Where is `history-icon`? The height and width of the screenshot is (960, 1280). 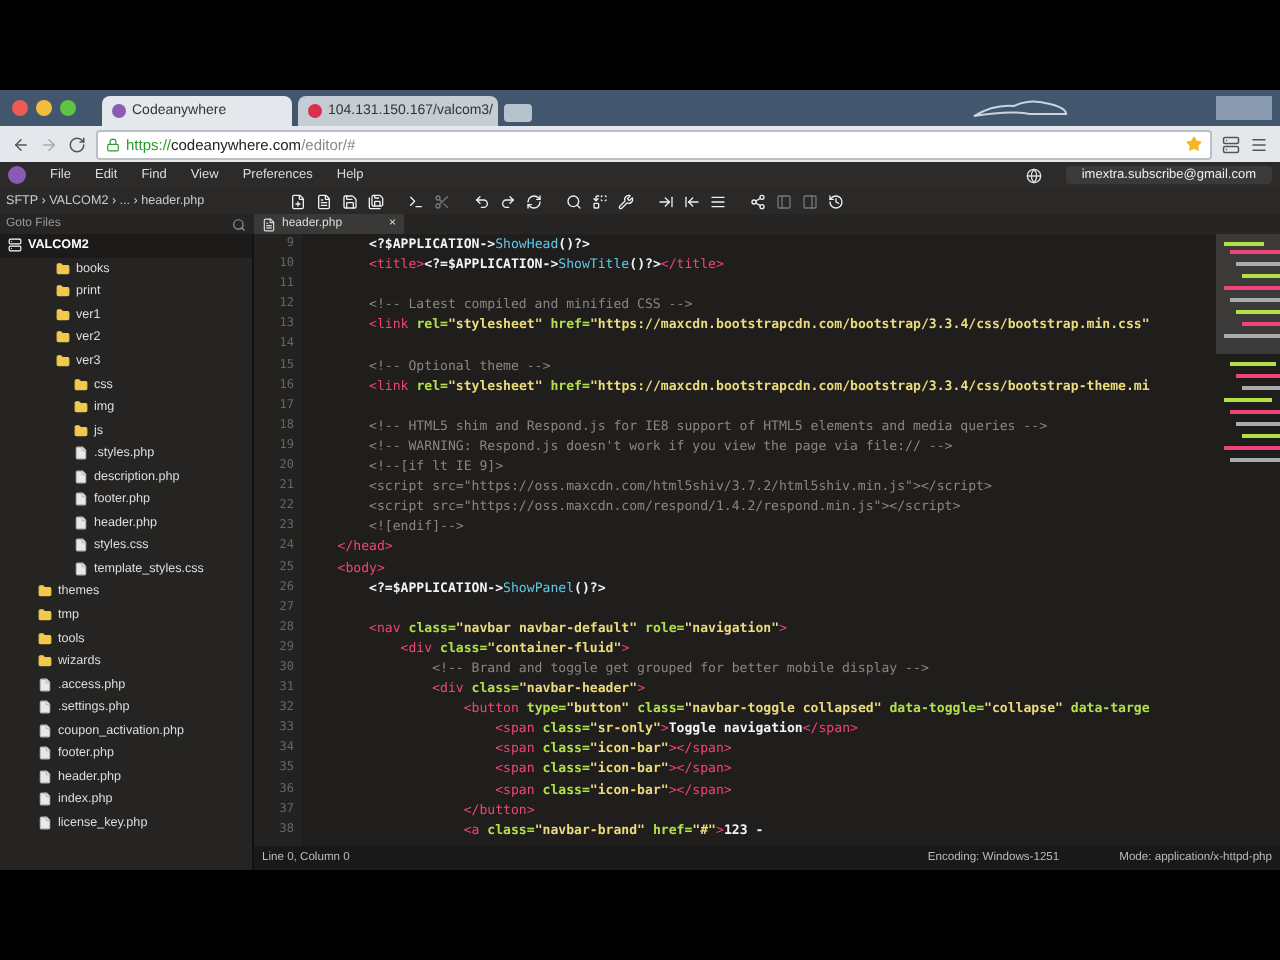 history-icon is located at coordinates (836, 201).